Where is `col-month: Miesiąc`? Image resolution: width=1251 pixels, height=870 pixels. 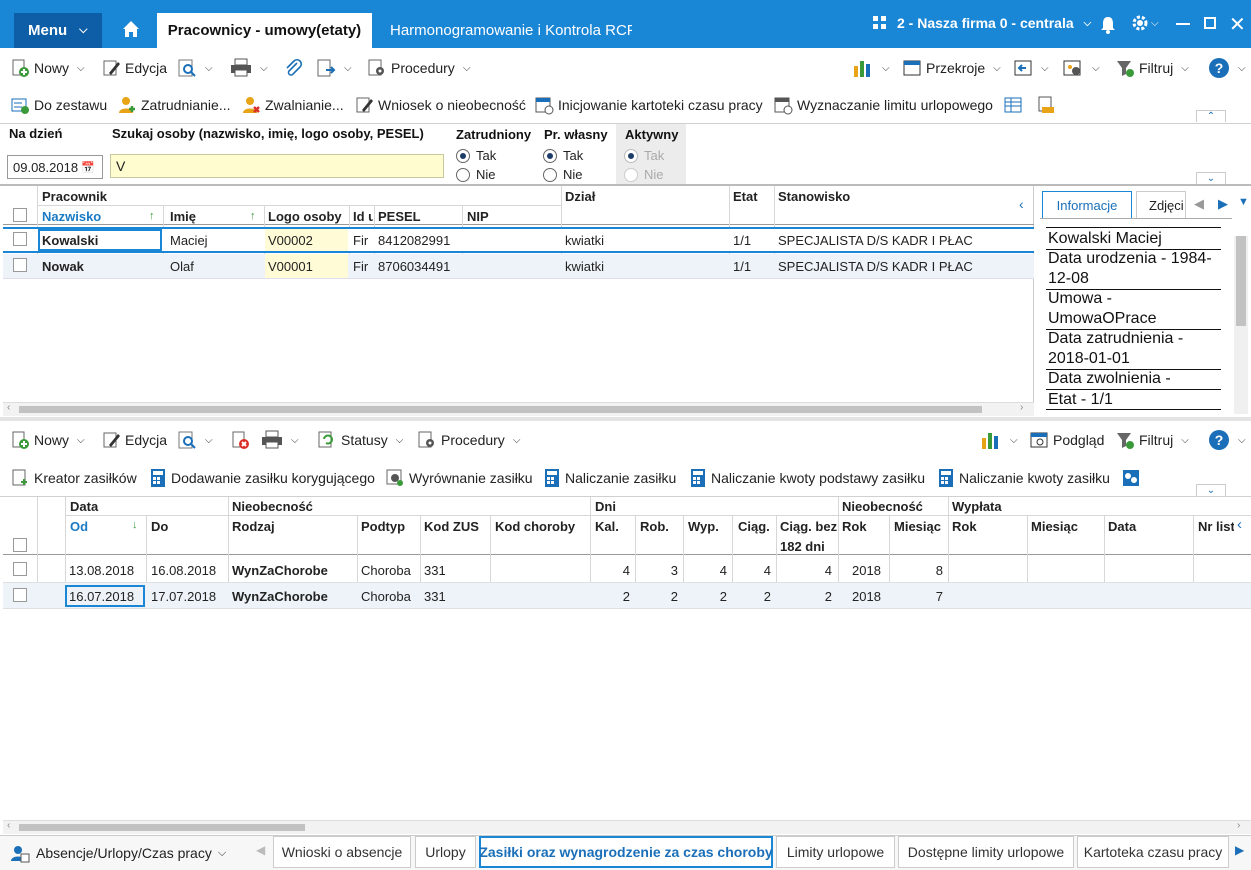 col-month: Miesiąc is located at coordinates (917, 526).